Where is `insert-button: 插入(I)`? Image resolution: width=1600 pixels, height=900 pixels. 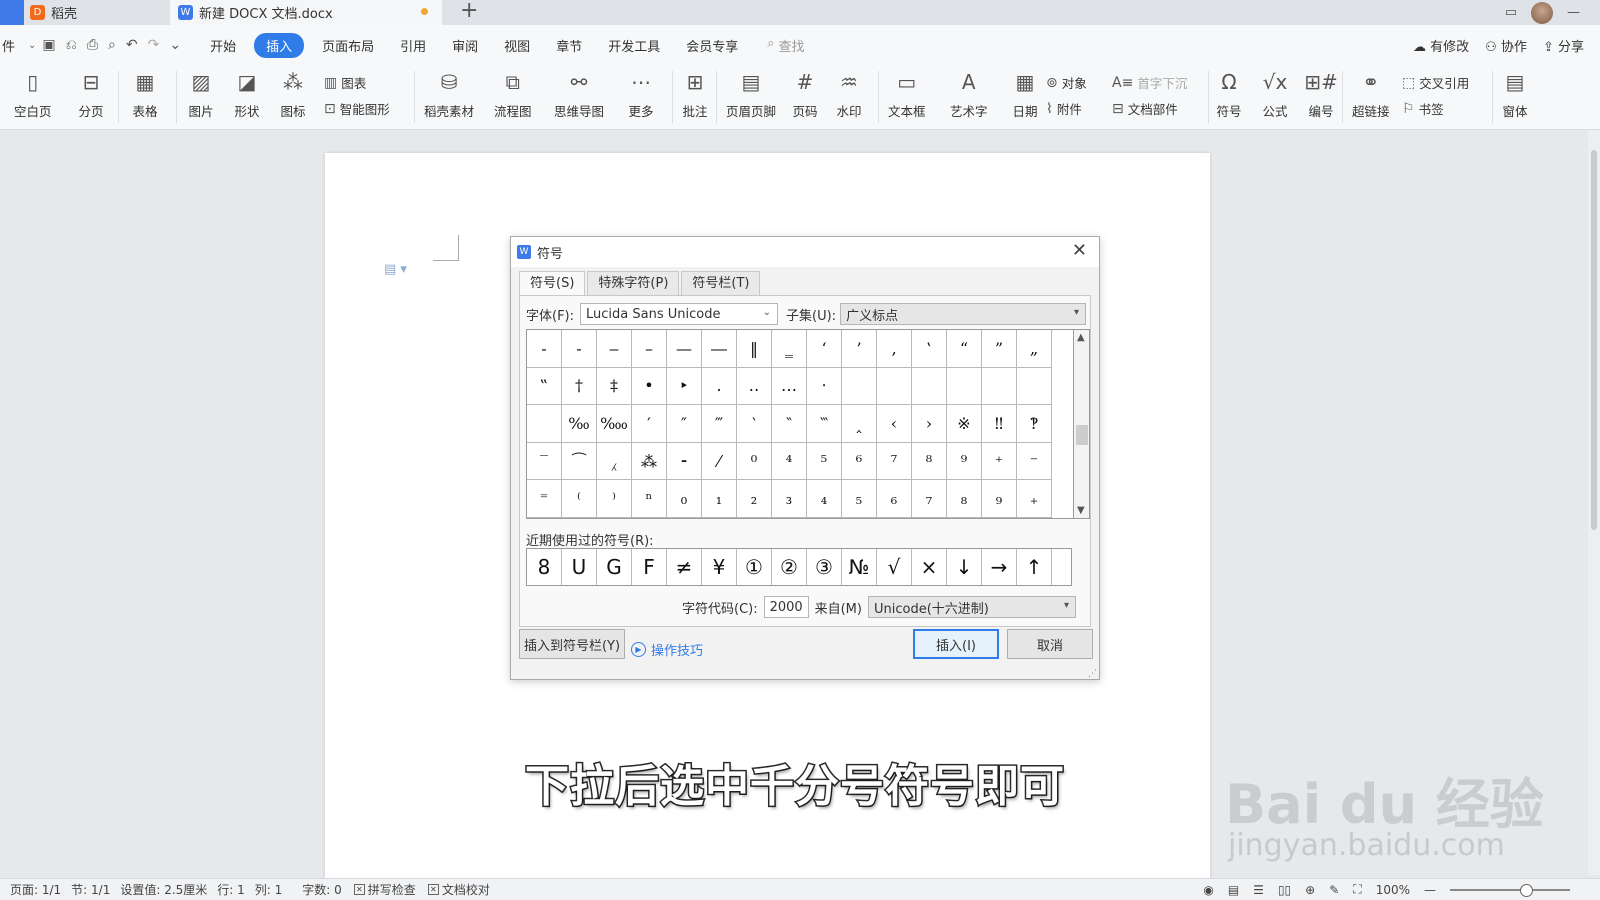
insert-button: 插入(I) is located at coordinates (956, 644).